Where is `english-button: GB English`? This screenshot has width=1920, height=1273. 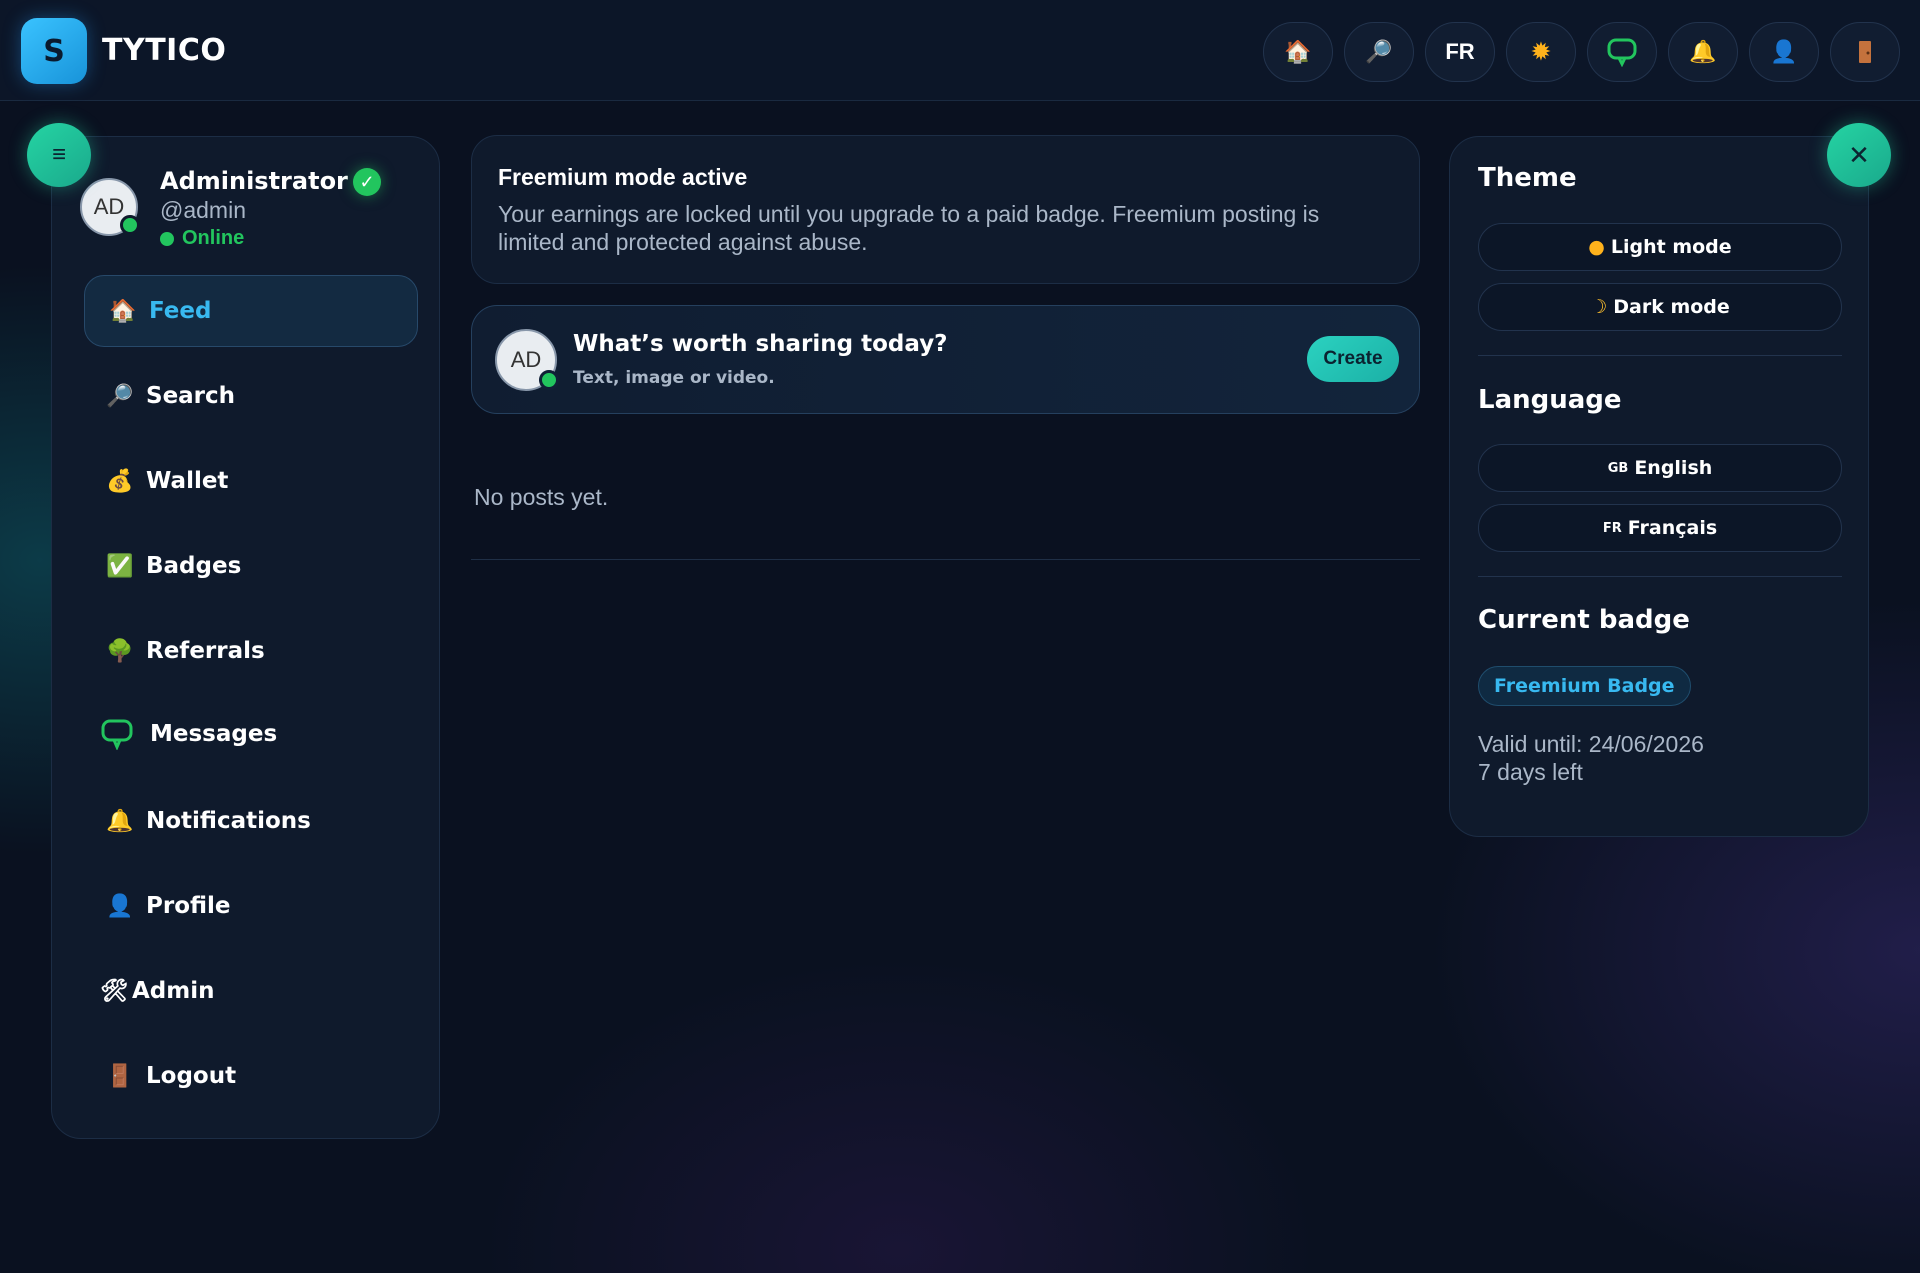
english-button: GB English is located at coordinates (1660, 468).